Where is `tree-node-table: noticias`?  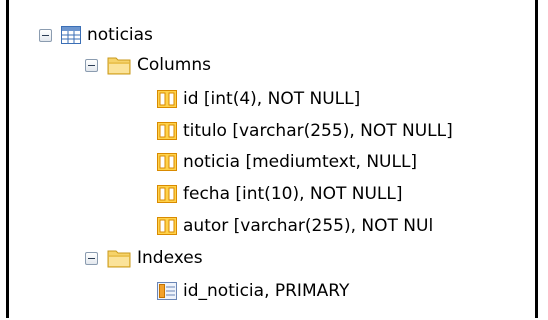
tree-node-table: noticias is located at coordinates (96, 35).